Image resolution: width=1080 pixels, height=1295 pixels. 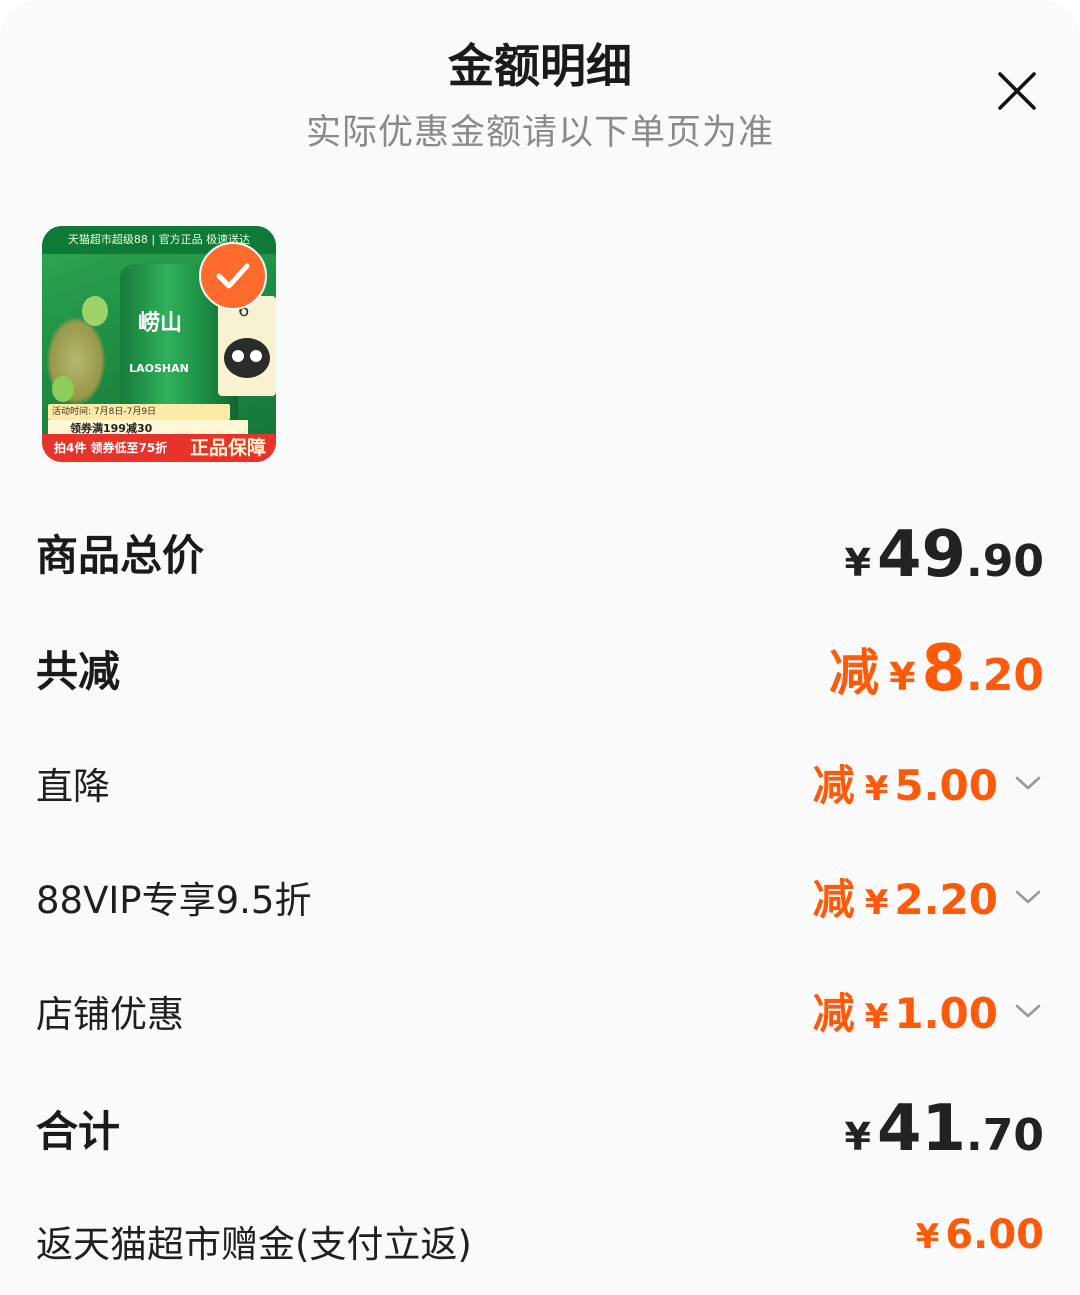 What do you see at coordinates (1005, 675) in the screenshot?
I see `price-decimal: .20` at bounding box center [1005, 675].